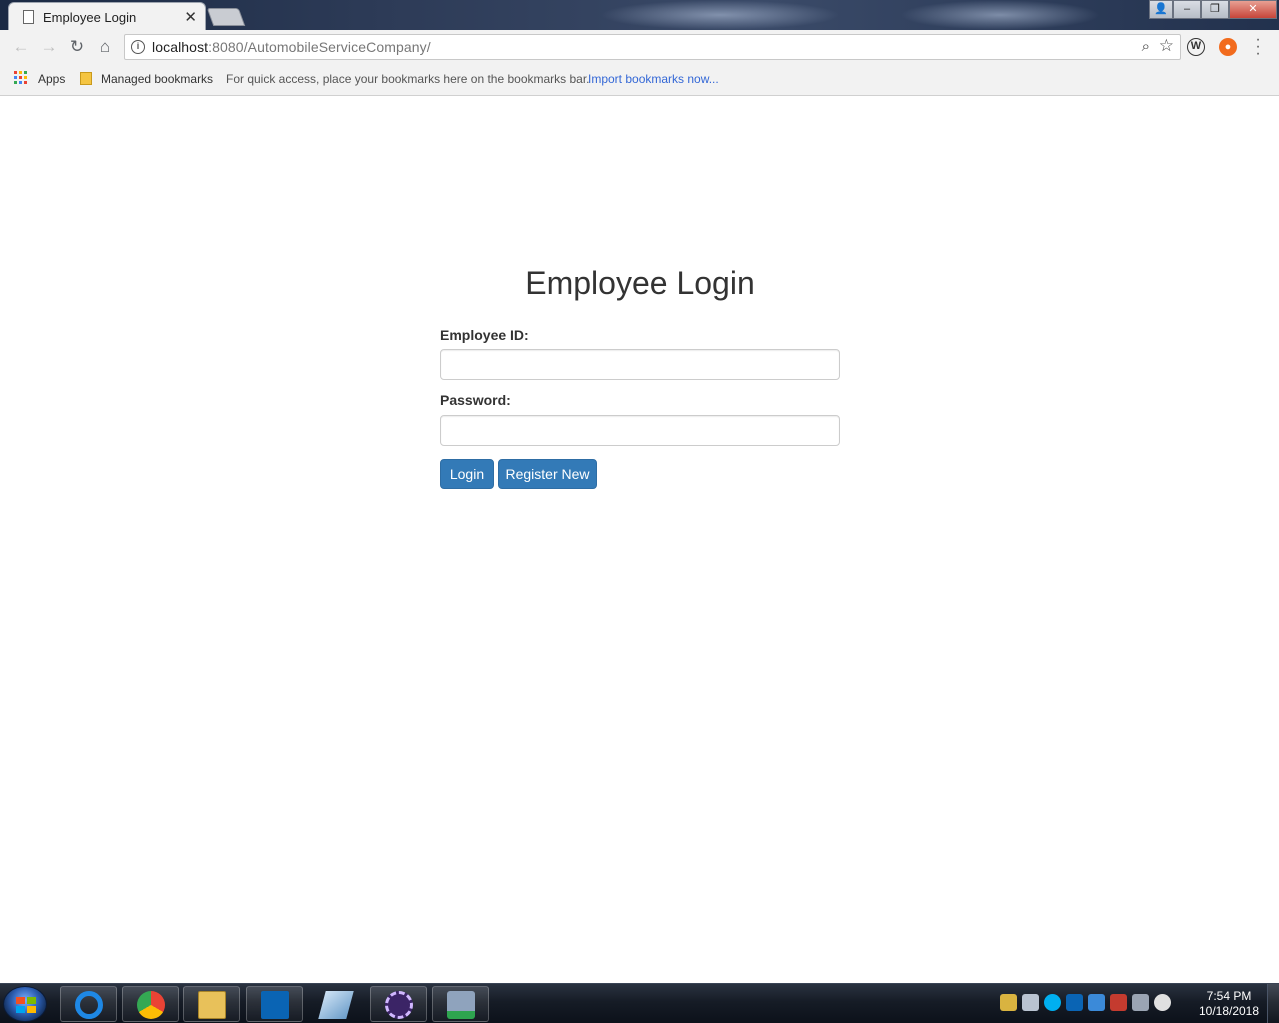 The height and width of the screenshot is (1023, 1279). Describe the element at coordinates (640, 430) in the screenshot. I see `password-input` at that location.